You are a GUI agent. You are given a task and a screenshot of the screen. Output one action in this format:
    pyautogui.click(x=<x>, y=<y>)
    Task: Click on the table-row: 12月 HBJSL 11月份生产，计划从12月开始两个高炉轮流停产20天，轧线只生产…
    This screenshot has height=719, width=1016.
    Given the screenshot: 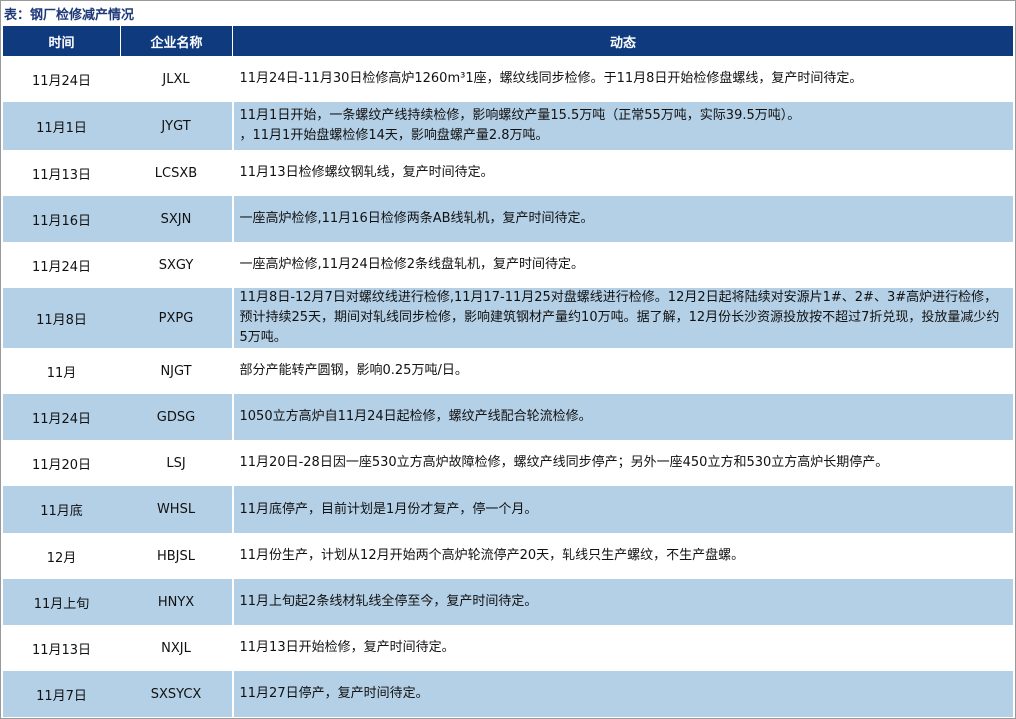 What is the action you would take?
    pyautogui.click(x=508, y=556)
    